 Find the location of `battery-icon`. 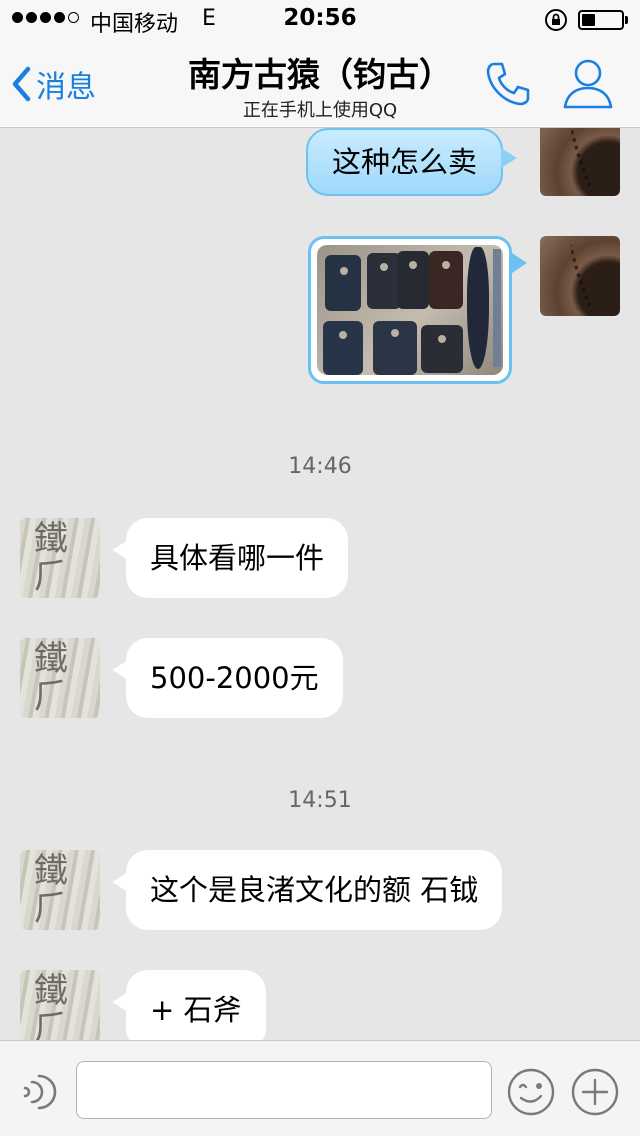

battery-icon is located at coordinates (601, 20).